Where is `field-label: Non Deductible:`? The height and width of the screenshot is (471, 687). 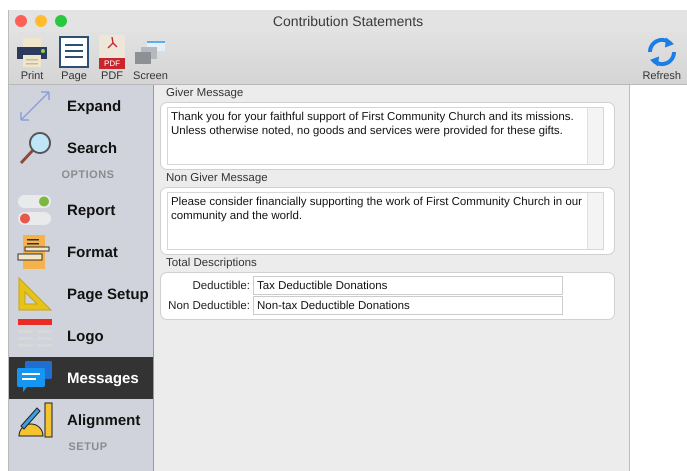 field-label: Non Deductible: is located at coordinates (209, 306).